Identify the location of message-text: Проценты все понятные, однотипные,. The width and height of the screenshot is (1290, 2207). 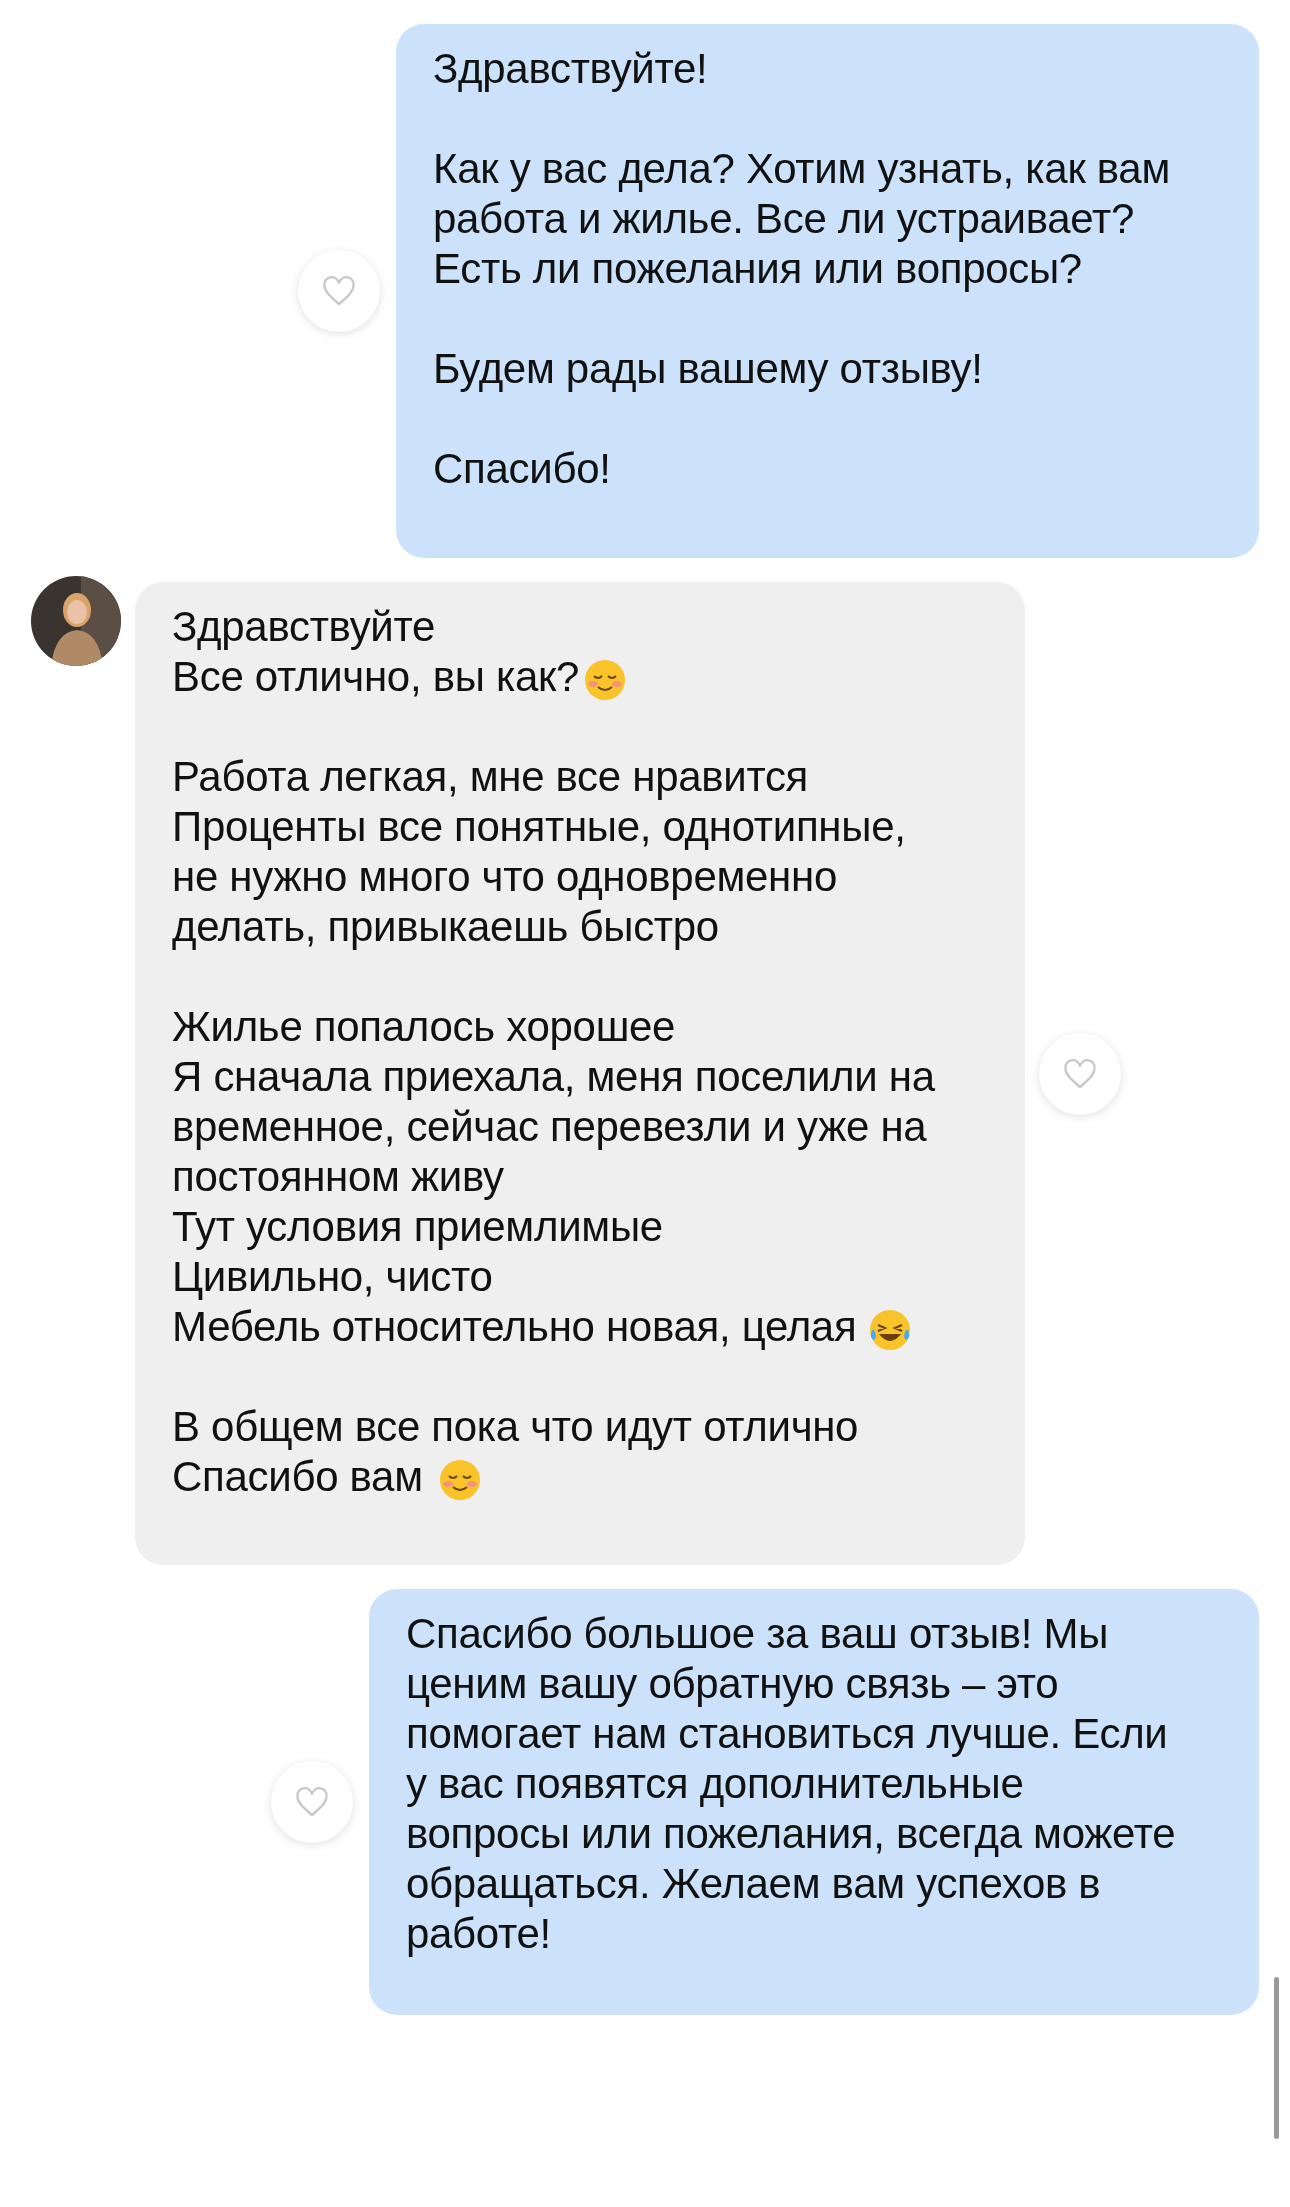
(539, 827).